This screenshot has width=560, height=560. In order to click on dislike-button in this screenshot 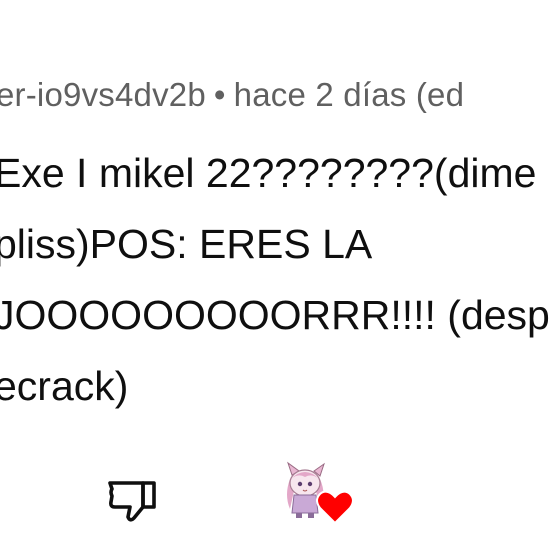, I will do `click(133, 497)`.